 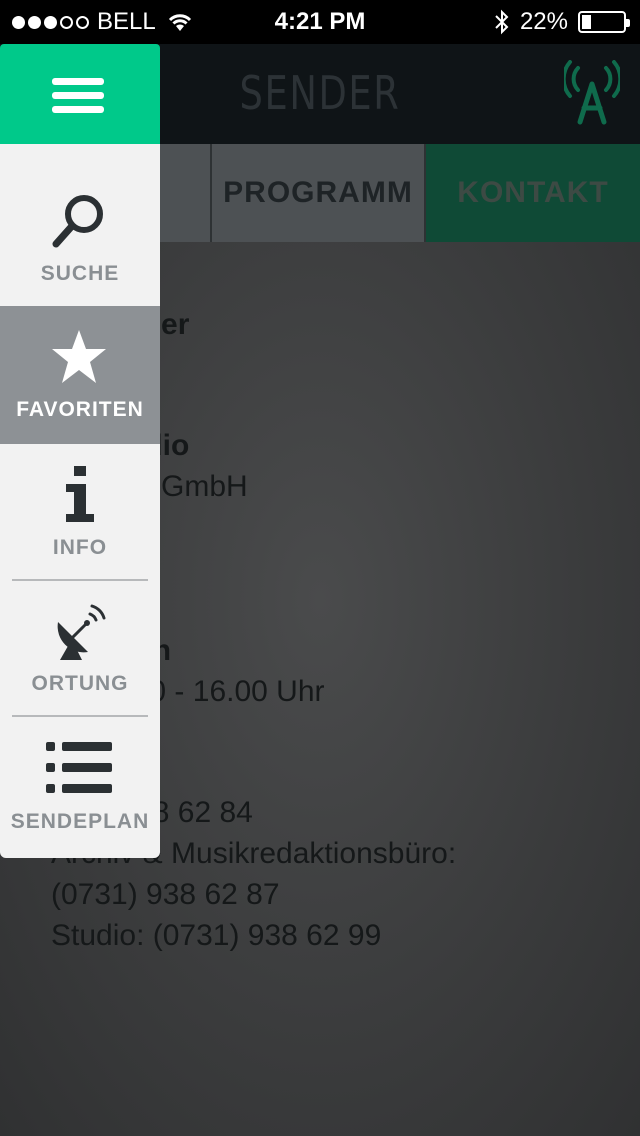 I want to click on menu-item-sendeplan: SENDEPLAN, so click(x=80, y=787).